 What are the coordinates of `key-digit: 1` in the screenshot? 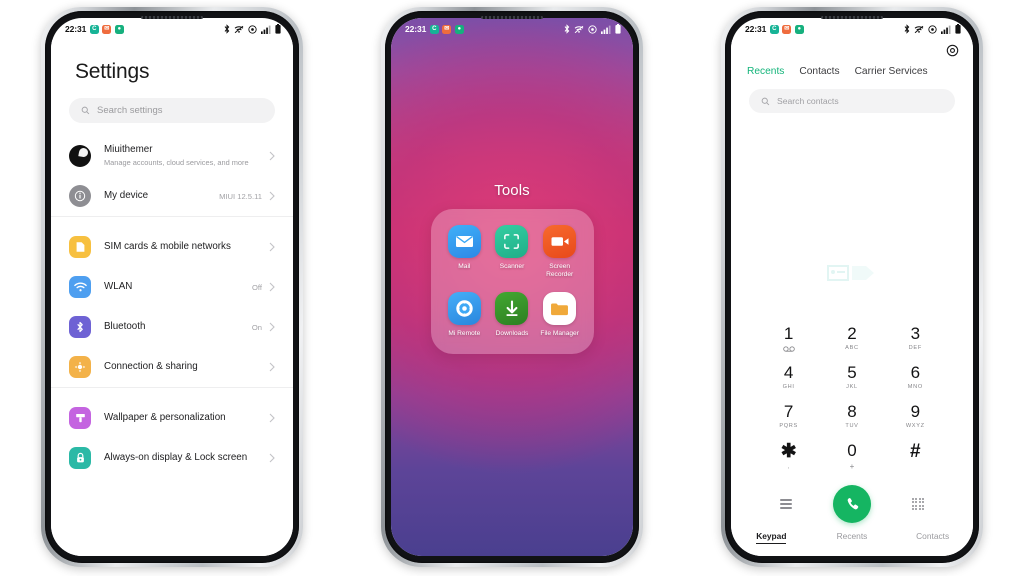 It's located at (788, 333).